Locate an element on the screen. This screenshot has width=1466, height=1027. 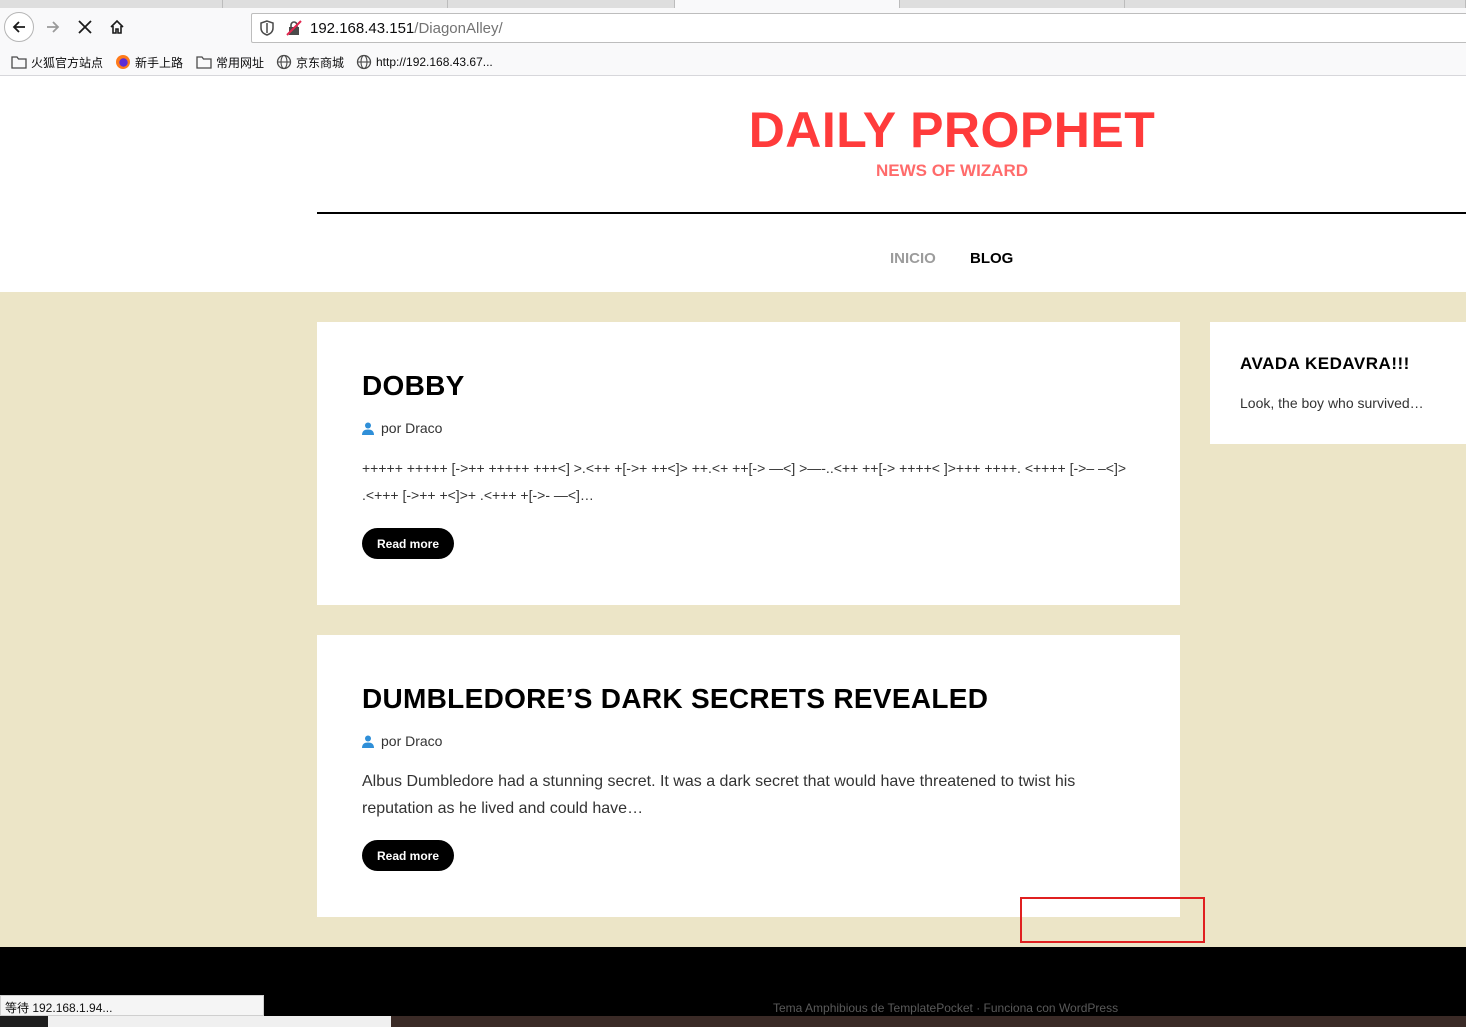
taskbar-search-box is located at coordinates (219, 1021).